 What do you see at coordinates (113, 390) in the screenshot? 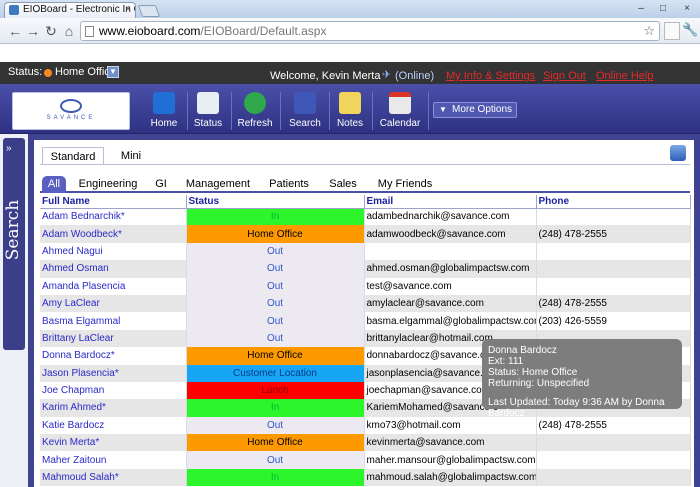
I see `employee-name: Joe Chapman` at bounding box center [113, 390].